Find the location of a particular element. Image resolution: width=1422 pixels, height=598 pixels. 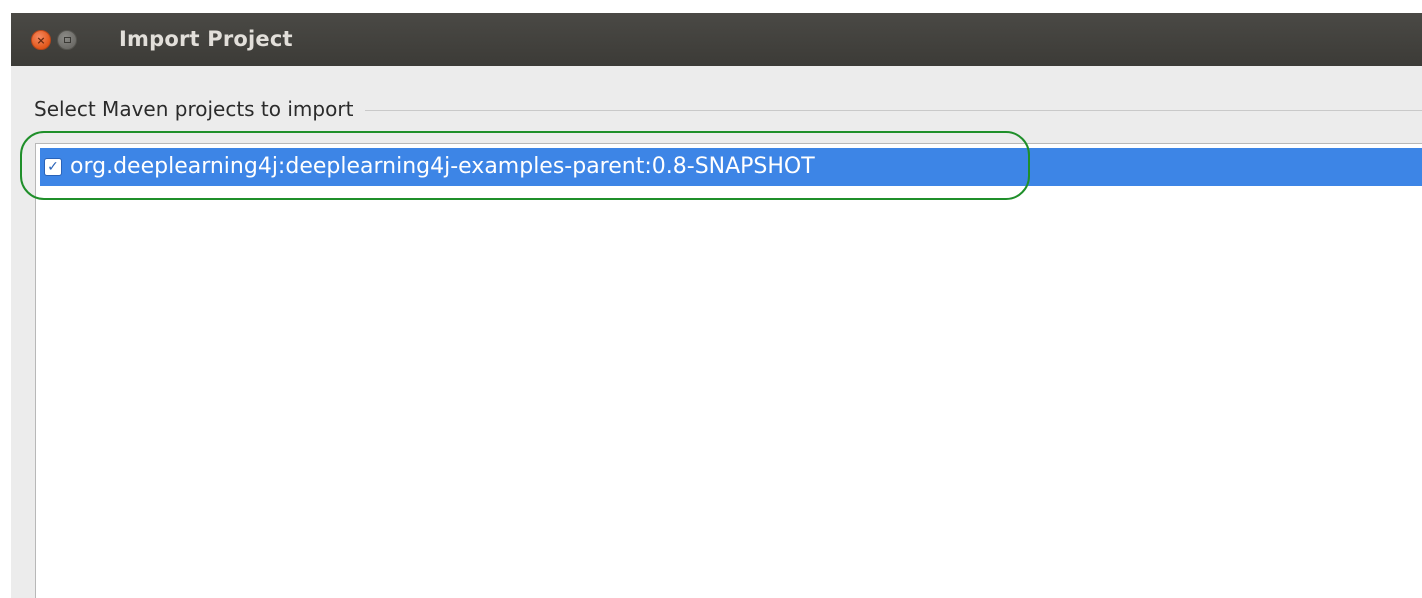

title-bar: × Import Project is located at coordinates (716, 39).